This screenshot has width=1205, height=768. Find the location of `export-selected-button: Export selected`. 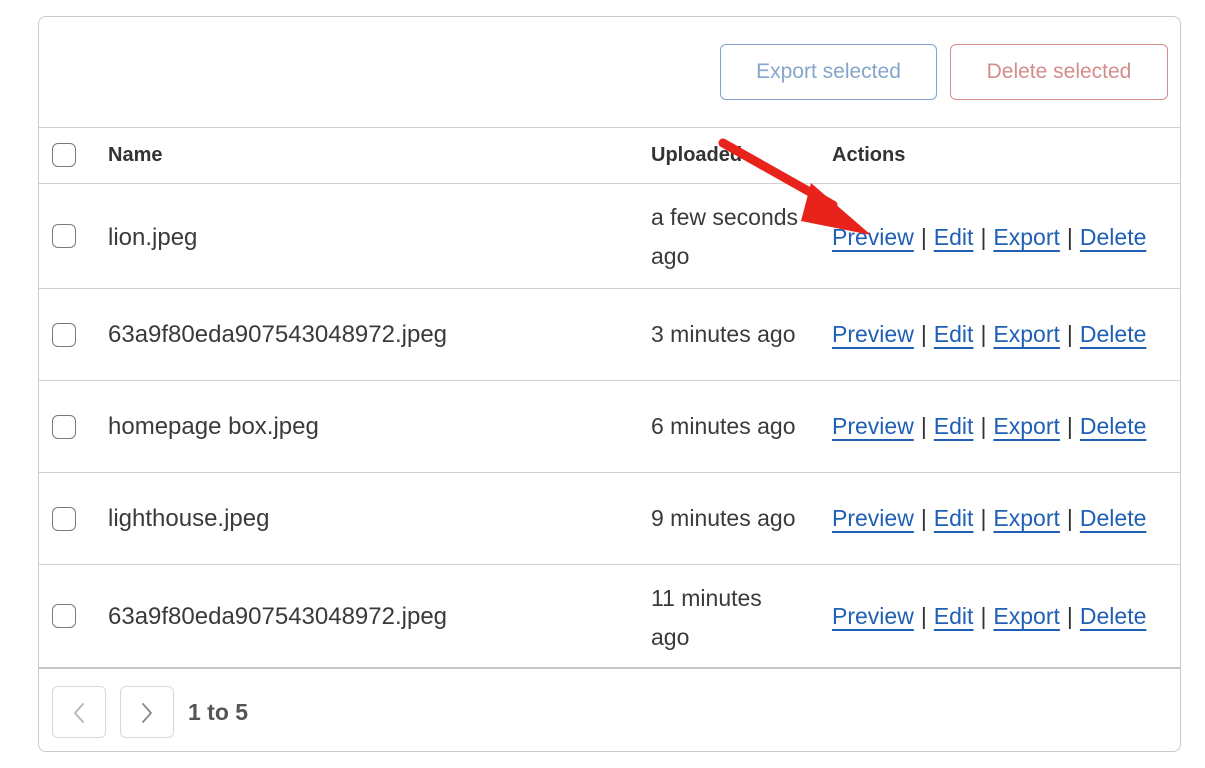

export-selected-button: Export selected is located at coordinates (828, 72).